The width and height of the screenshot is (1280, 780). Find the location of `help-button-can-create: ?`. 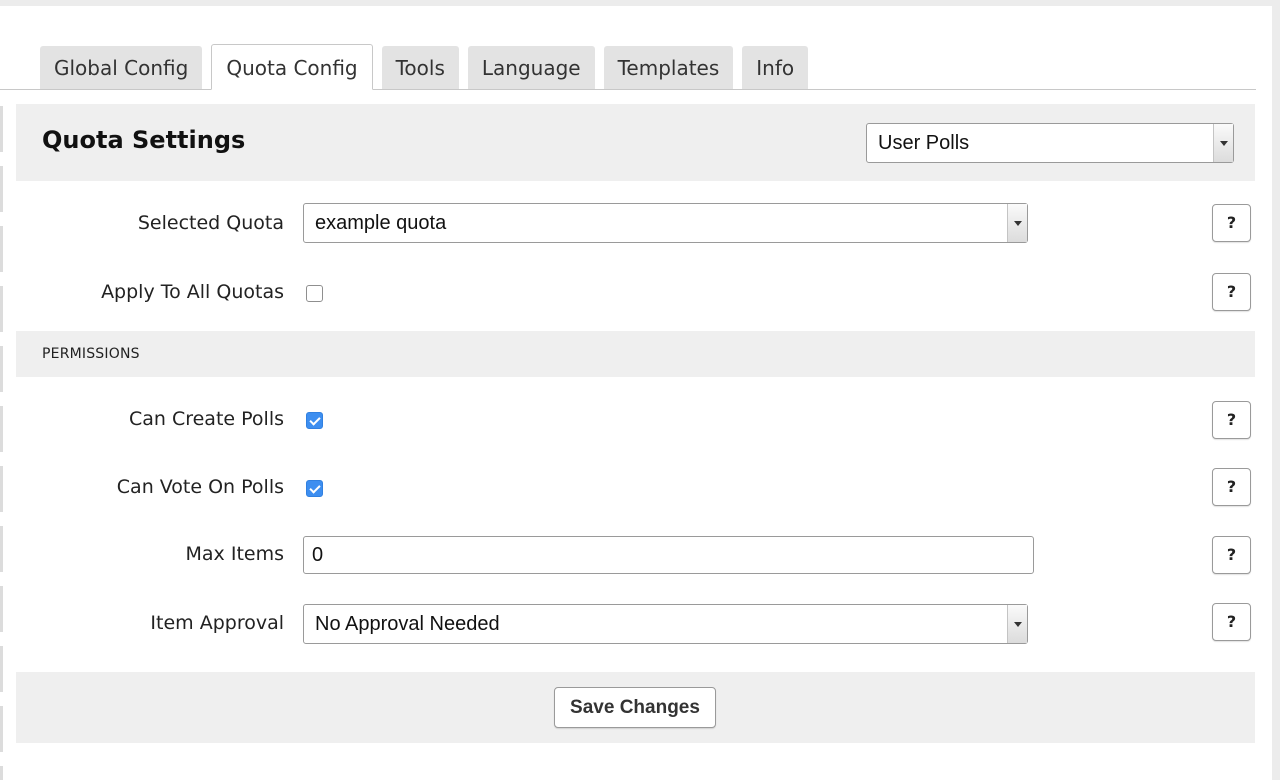

help-button-can-create: ? is located at coordinates (1231, 420).